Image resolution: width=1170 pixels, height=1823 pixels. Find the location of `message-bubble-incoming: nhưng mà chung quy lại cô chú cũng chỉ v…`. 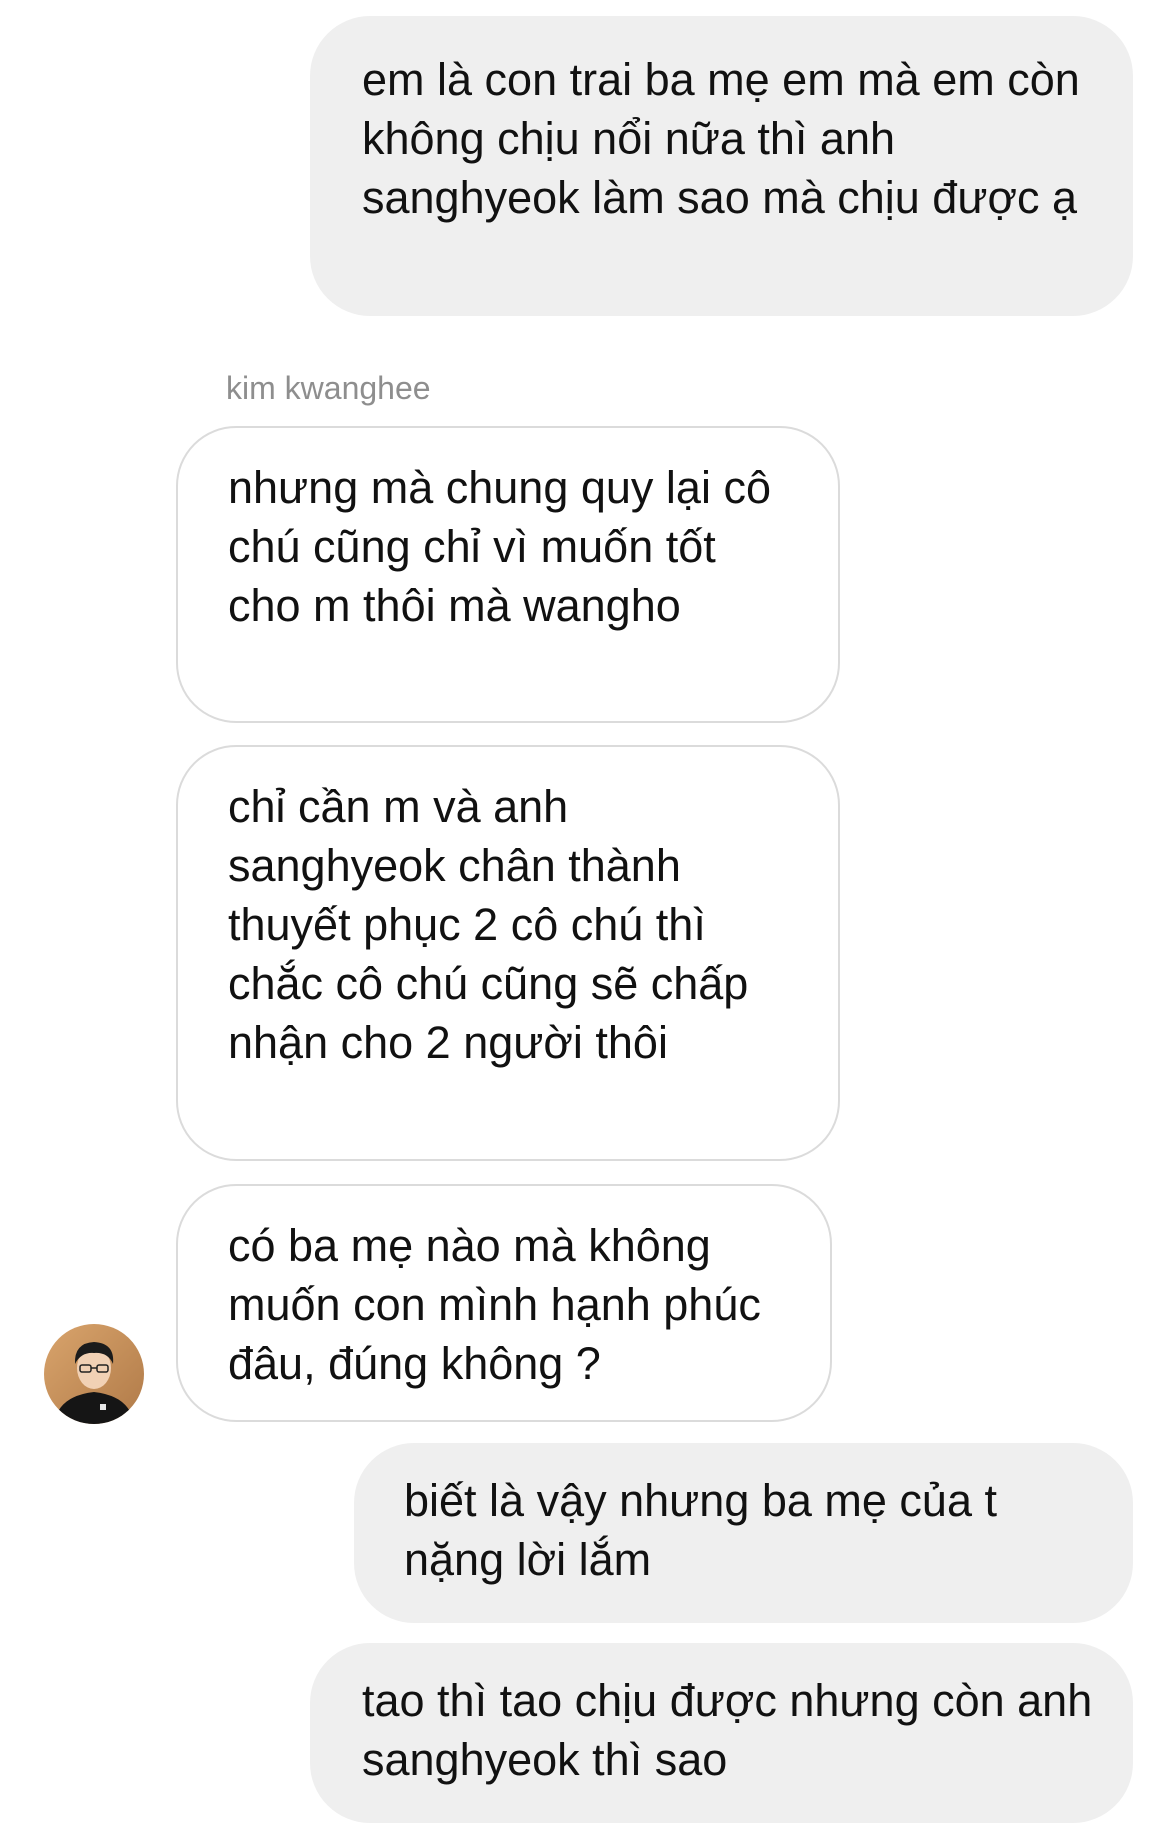

message-bubble-incoming: nhưng mà chung quy lại cô chú cũng chỉ v… is located at coordinates (508, 574).